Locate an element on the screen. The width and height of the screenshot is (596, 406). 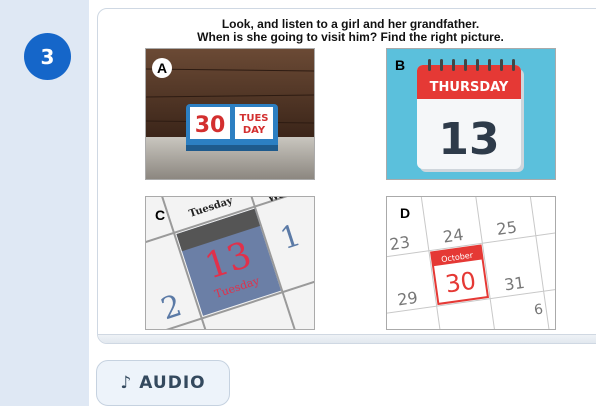
pic-a-day-text-1: TUES is located at coordinates (254, 118).